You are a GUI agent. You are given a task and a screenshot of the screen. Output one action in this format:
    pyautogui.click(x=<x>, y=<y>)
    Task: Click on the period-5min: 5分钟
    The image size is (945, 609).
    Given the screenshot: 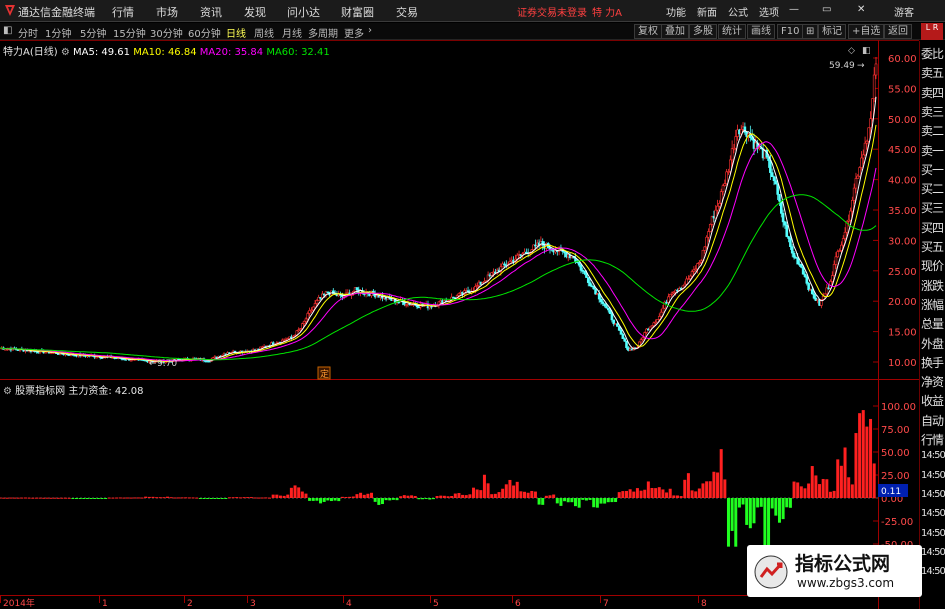 What is the action you would take?
    pyautogui.click(x=93, y=32)
    